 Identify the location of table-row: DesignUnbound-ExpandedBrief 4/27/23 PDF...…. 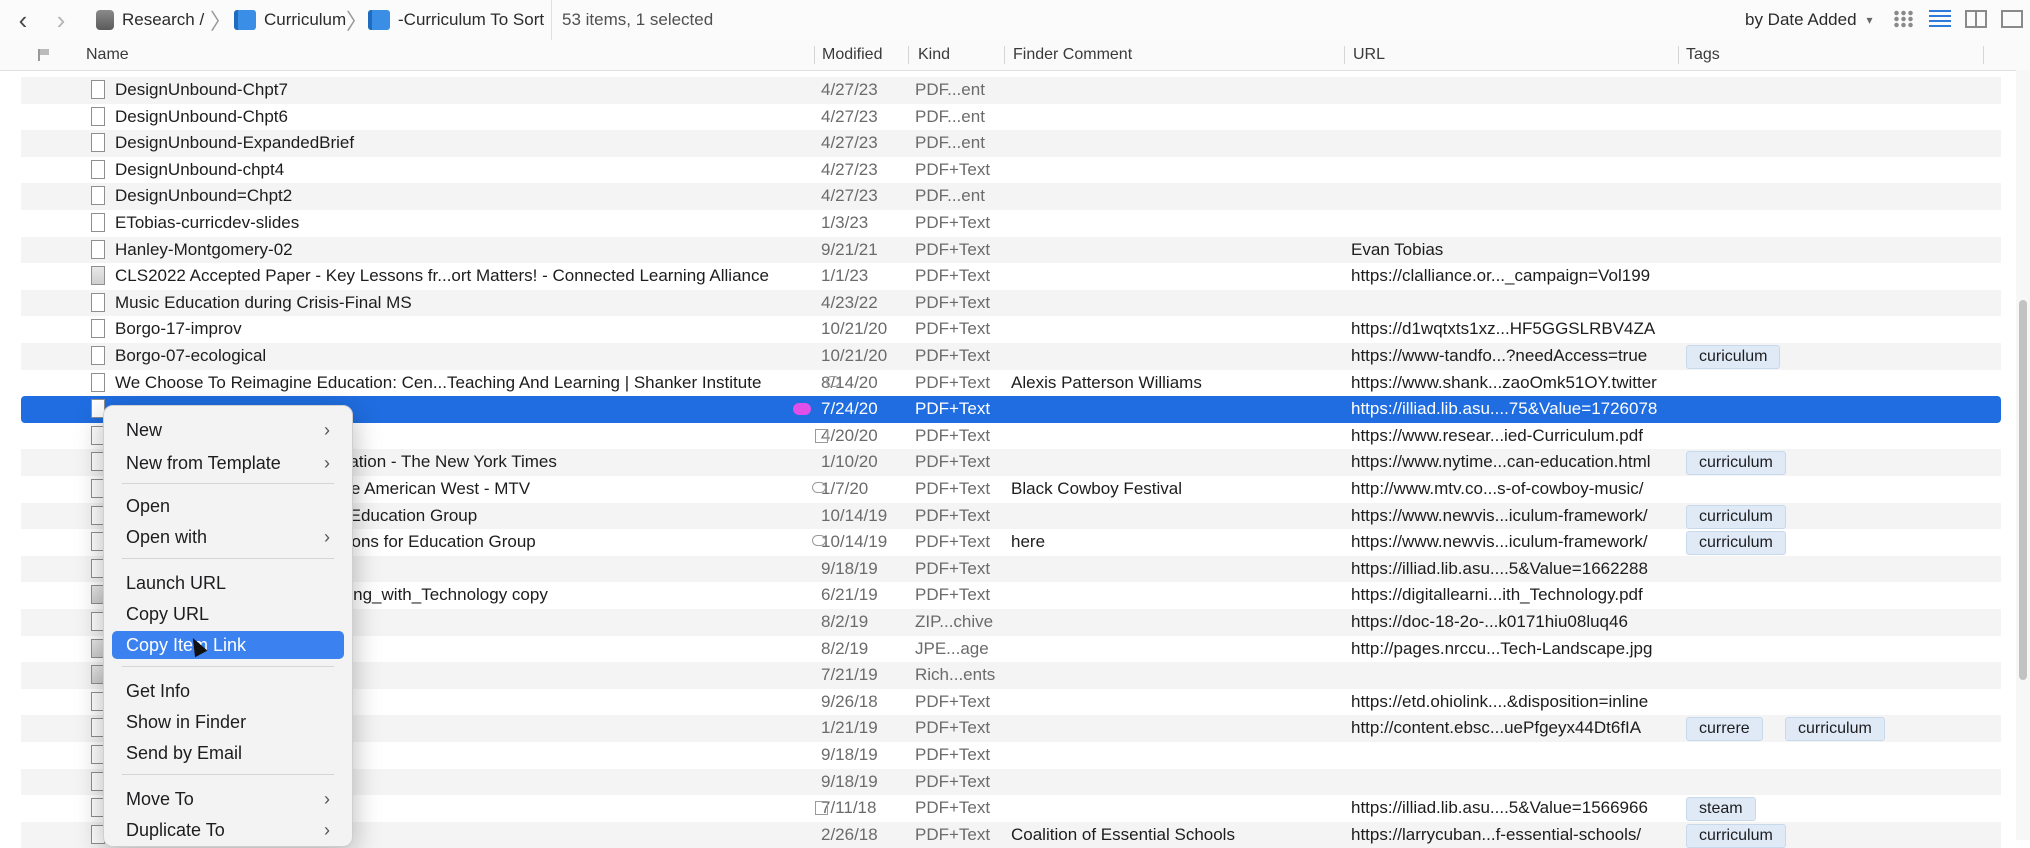
(1011, 143).